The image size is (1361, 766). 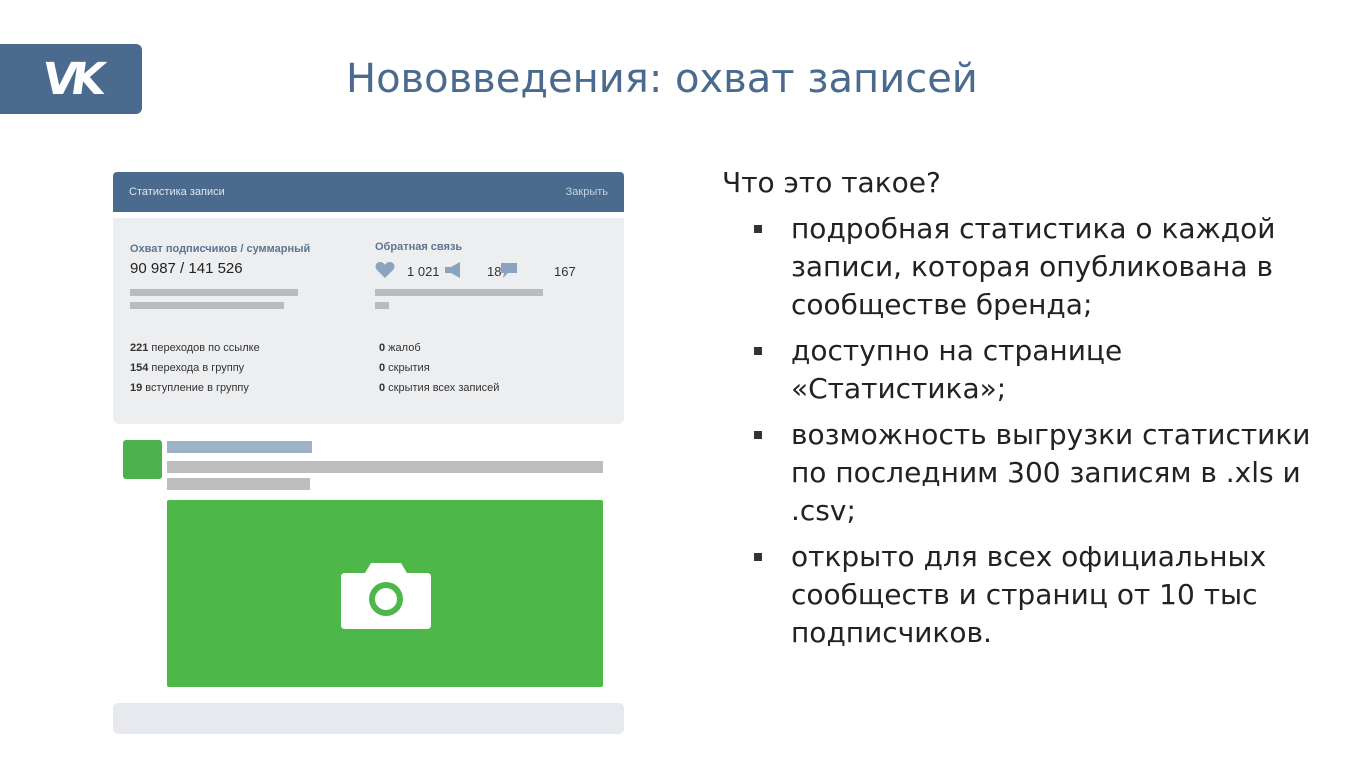 I want to click on reach-value: 90 987 / 141 526, so click(x=186, y=268).